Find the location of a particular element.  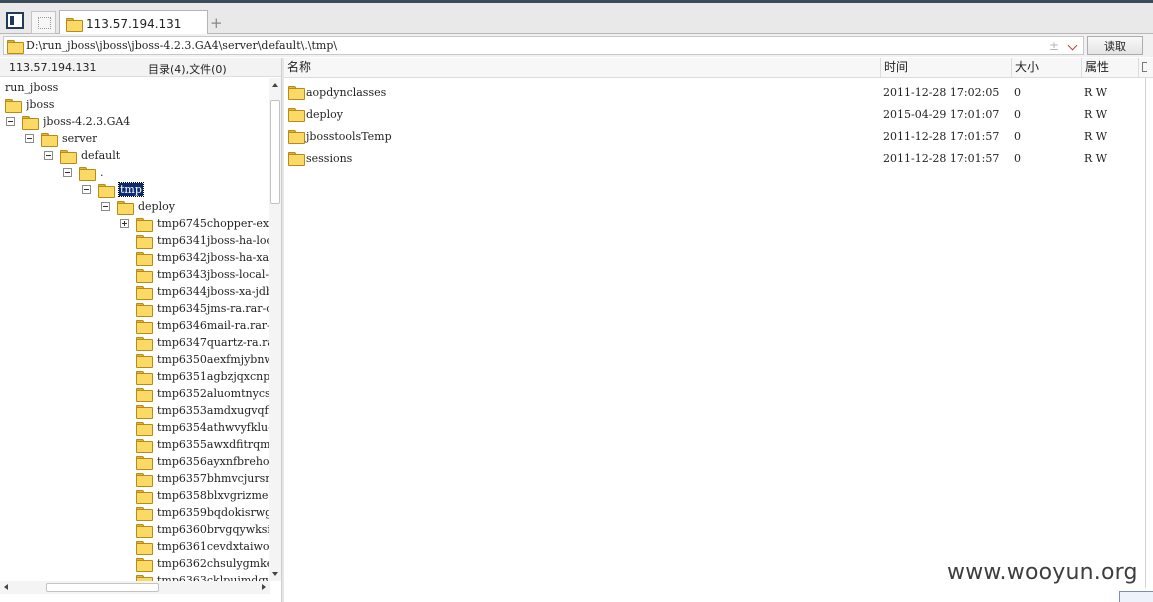

tree-node: . is located at coordinates (83, 172).